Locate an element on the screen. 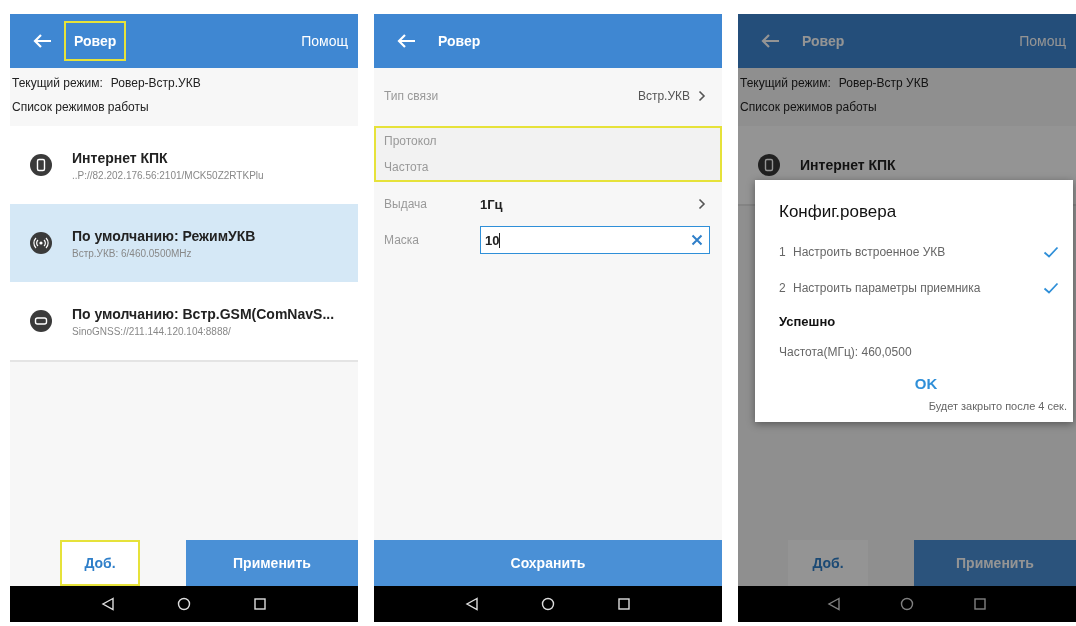 The width and height of the screenshot is (1076, 626). frequency-text: Частота(МГц): 460,0500 is located at coordinates (846, 352).